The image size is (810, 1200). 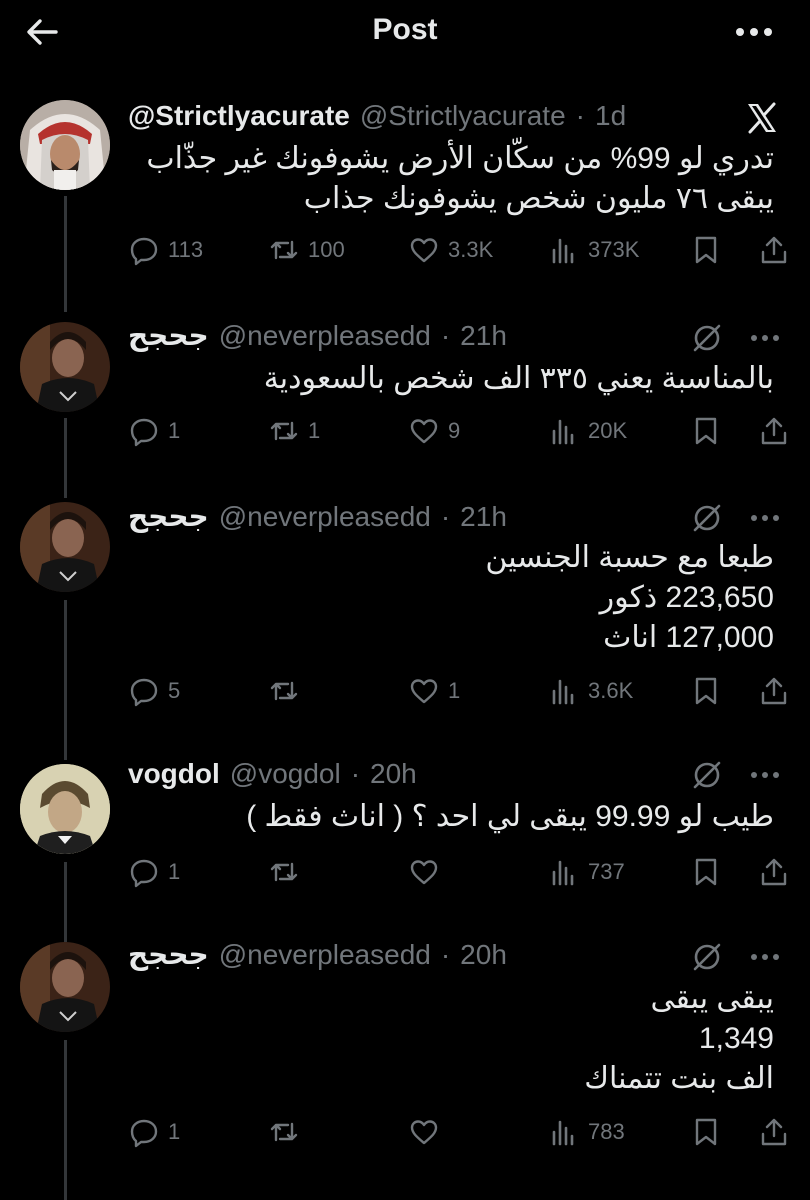 What do you see at coordinates (451, 817) in the screenshot?
I see `tweet-text: طيب لو 99.99 يبقى لي احد ؟ ( اناث فقط )` at bounding box center [451, 817].